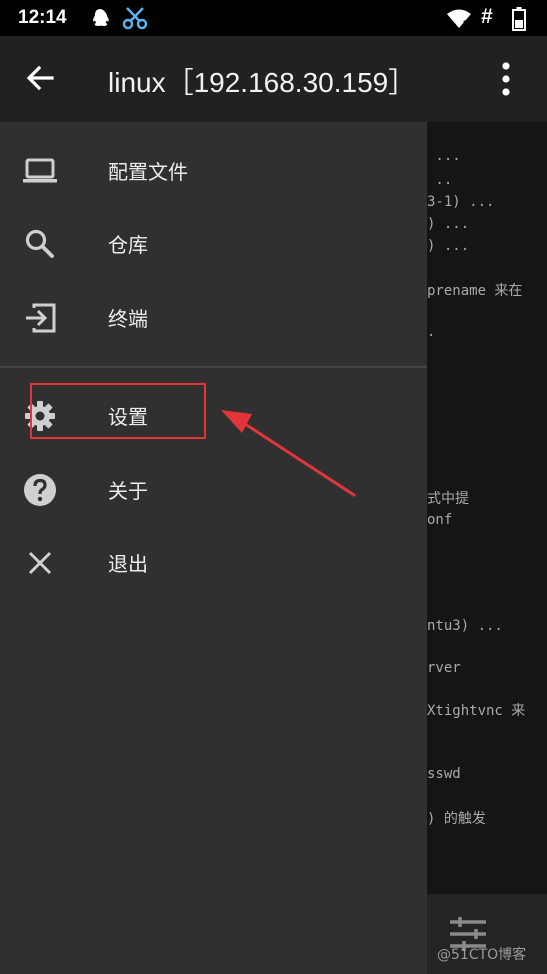  What do you see at coordinates (213, 563) in the screenshot?
I see `drawer-item-exit: 退出` at bounding box center [213, 563].